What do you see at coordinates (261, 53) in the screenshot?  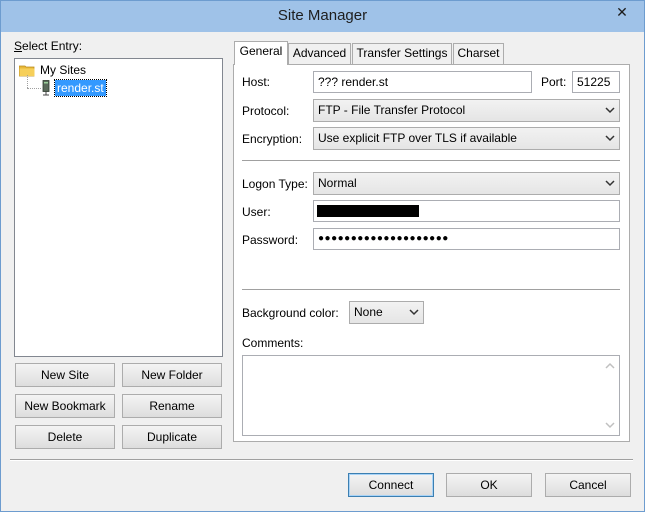 I see `tab-general: General` at bounding box center [261, 53].